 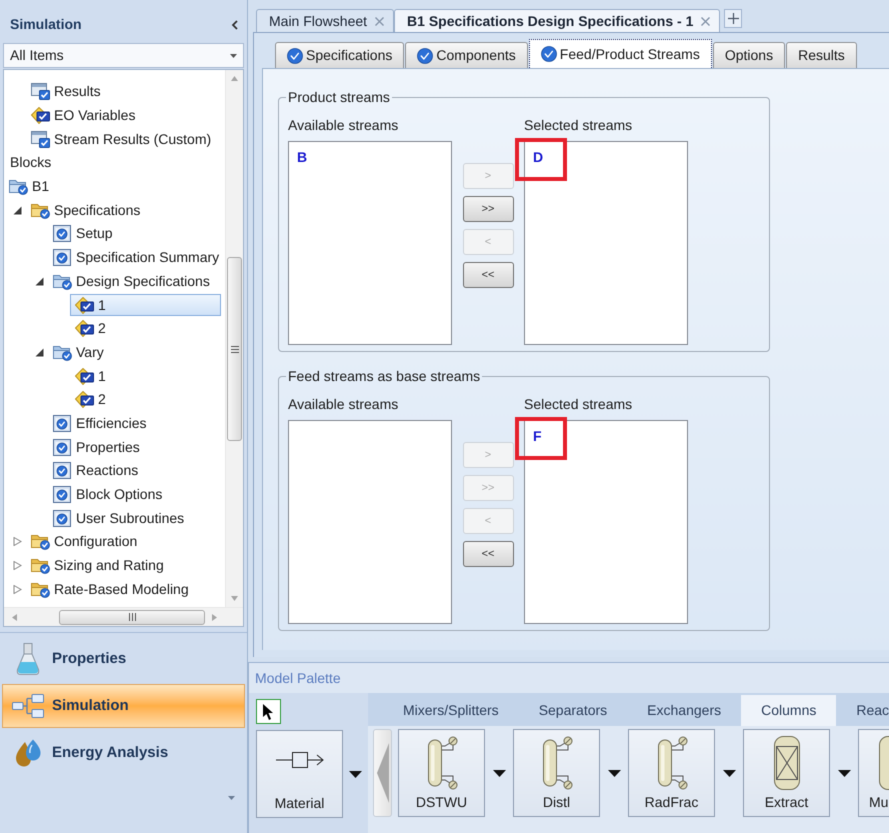 What do you see at coordinates (606, 243) in the screenshot?
I see `stream-list-box: D` at bounding box center [606, 243].